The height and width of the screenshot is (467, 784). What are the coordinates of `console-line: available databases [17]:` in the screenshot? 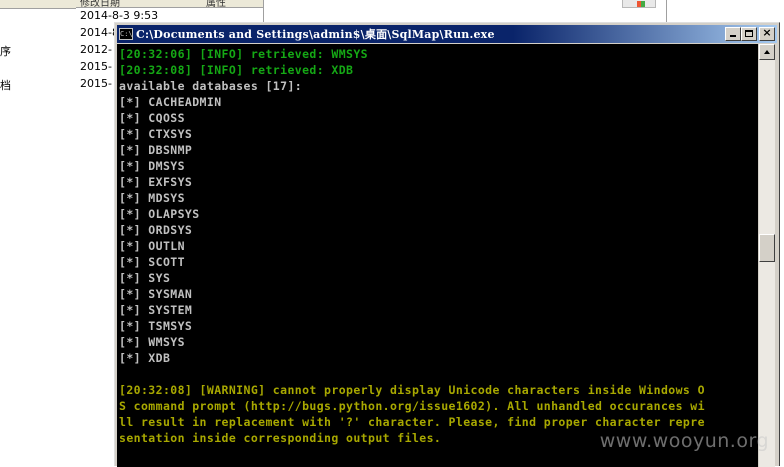 It's located at (211, 86).